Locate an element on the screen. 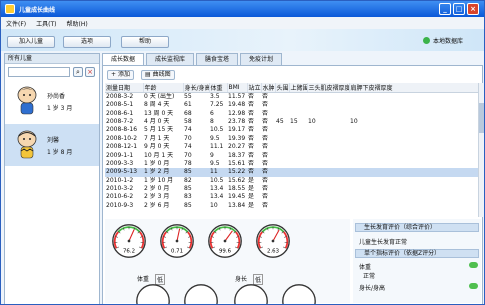 This screenshot has height=305, width=485. menu-tools: 工具(T) is located at coordinates (46, 23).